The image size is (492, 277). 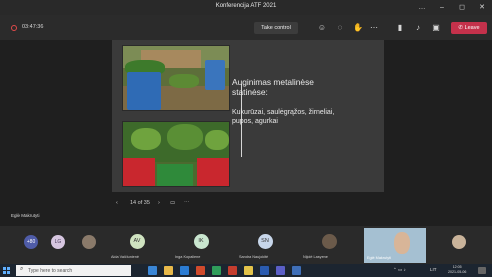 I want to click on teams-icon, so click(x=280, y=270).